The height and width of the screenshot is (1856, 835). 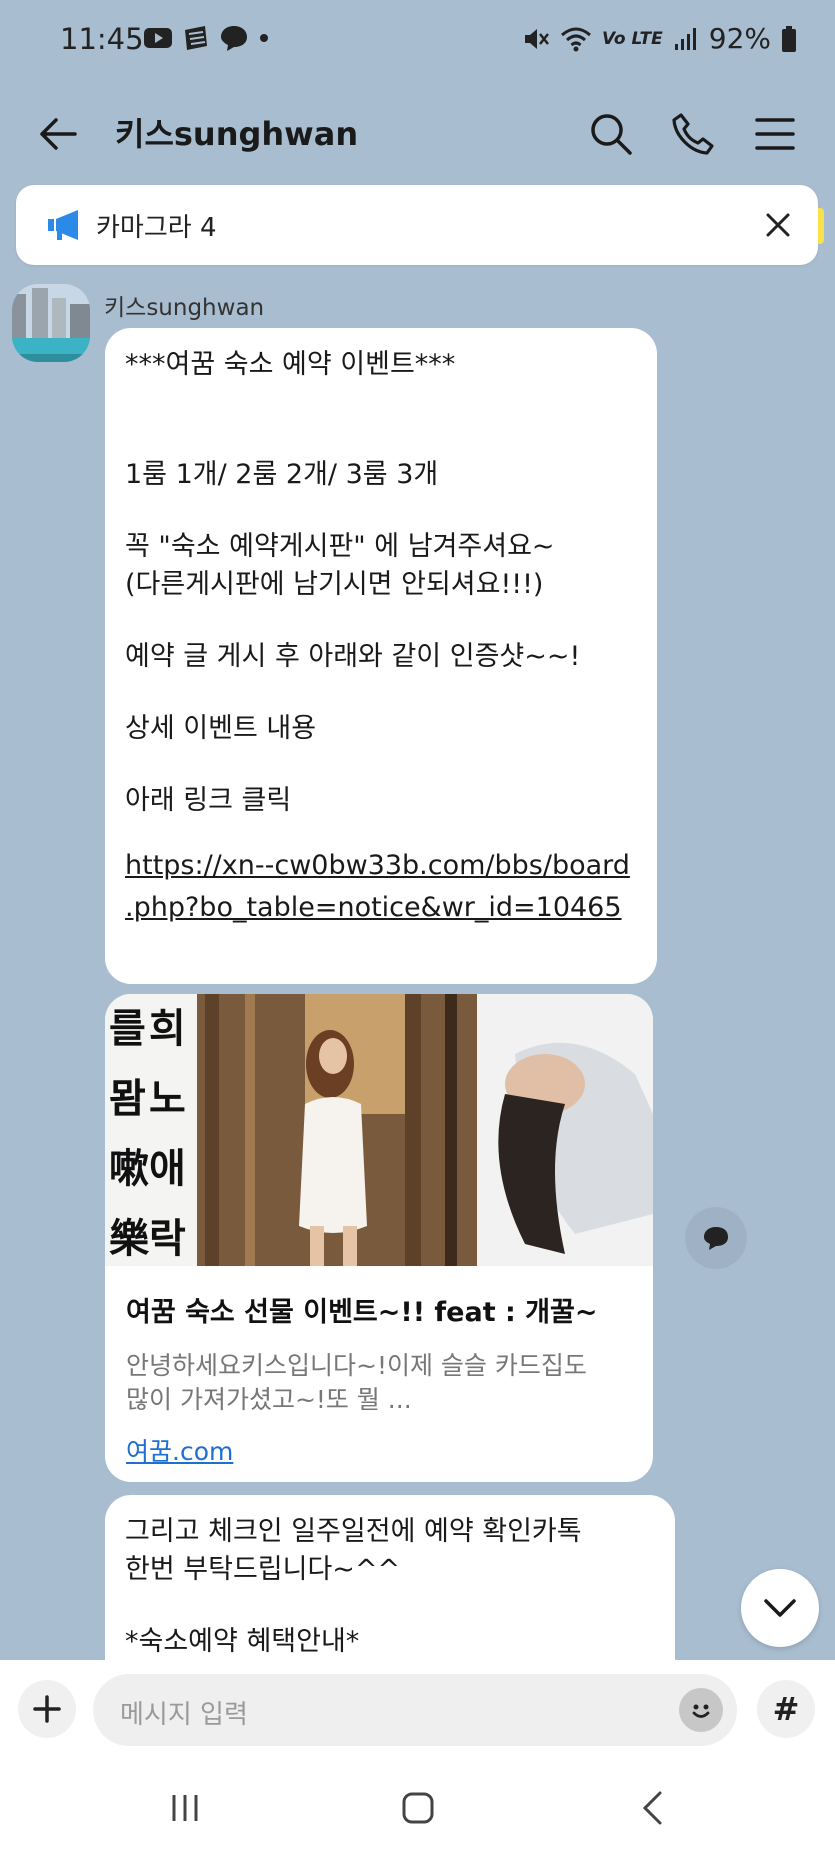 I want to click on message-input-placeholder: 메시지 입력, so click(x=184, y=1715).